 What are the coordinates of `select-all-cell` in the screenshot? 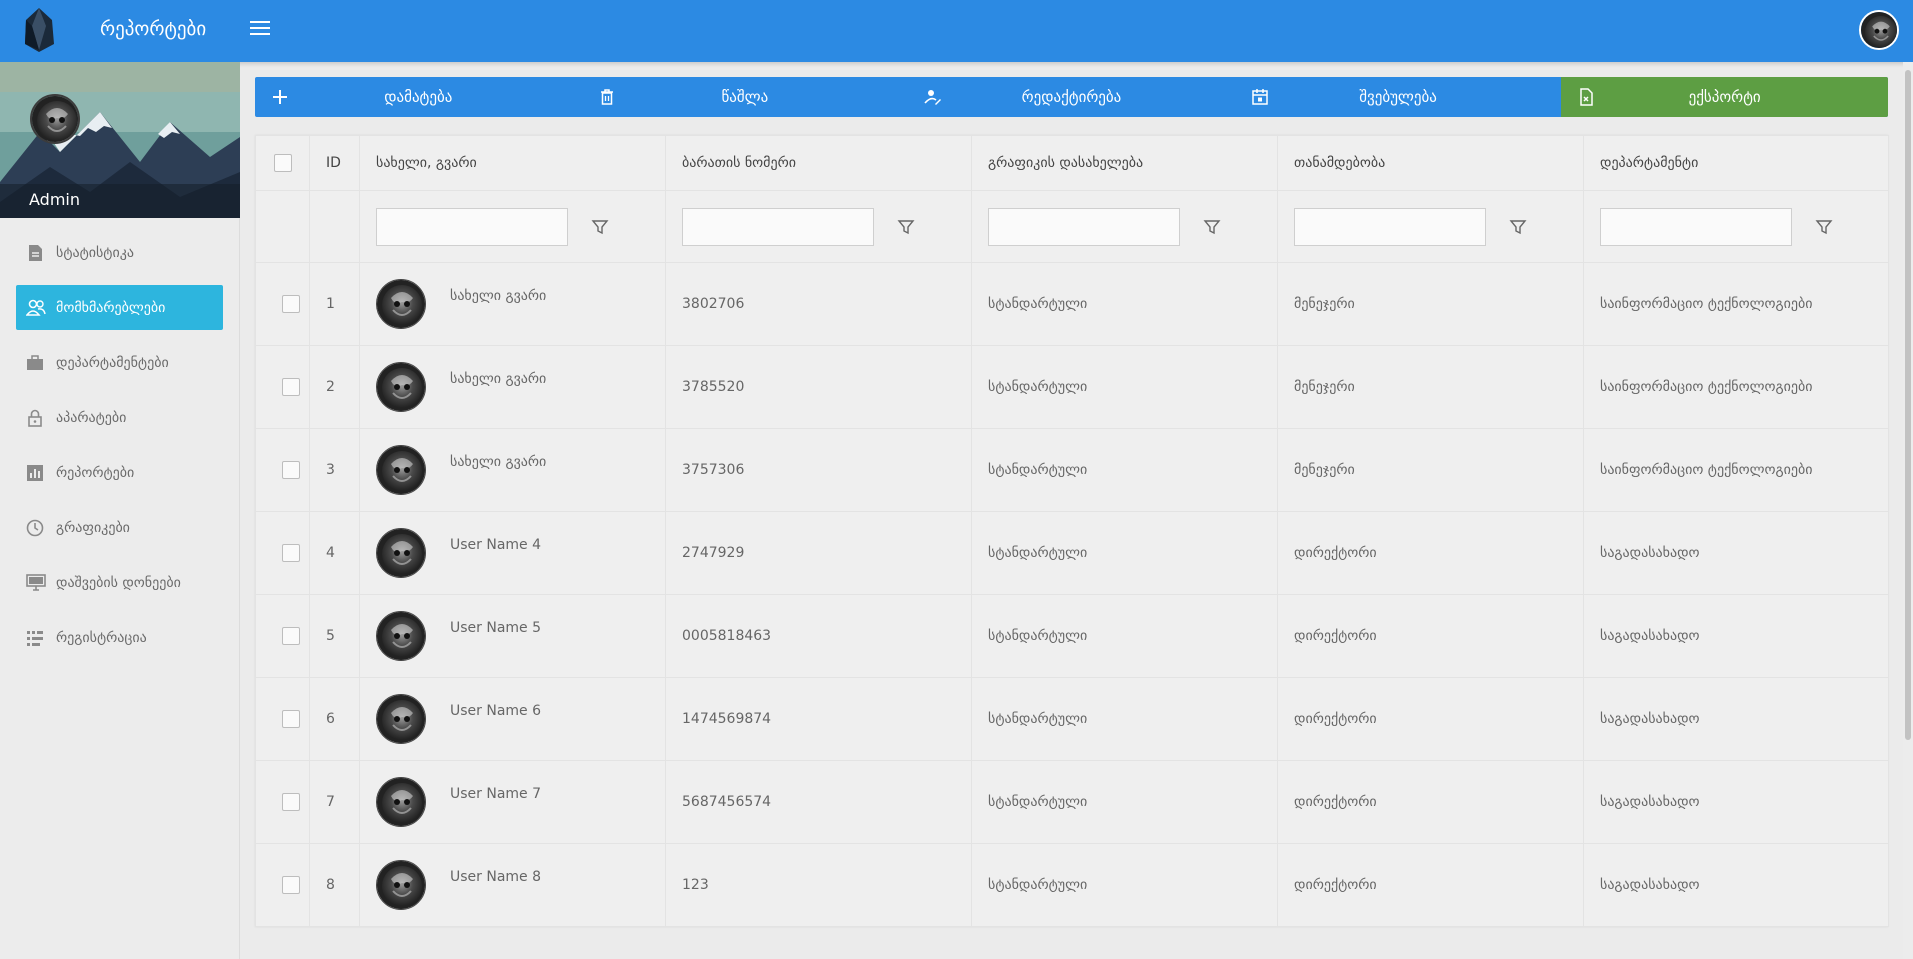 It's located at (282, 163).